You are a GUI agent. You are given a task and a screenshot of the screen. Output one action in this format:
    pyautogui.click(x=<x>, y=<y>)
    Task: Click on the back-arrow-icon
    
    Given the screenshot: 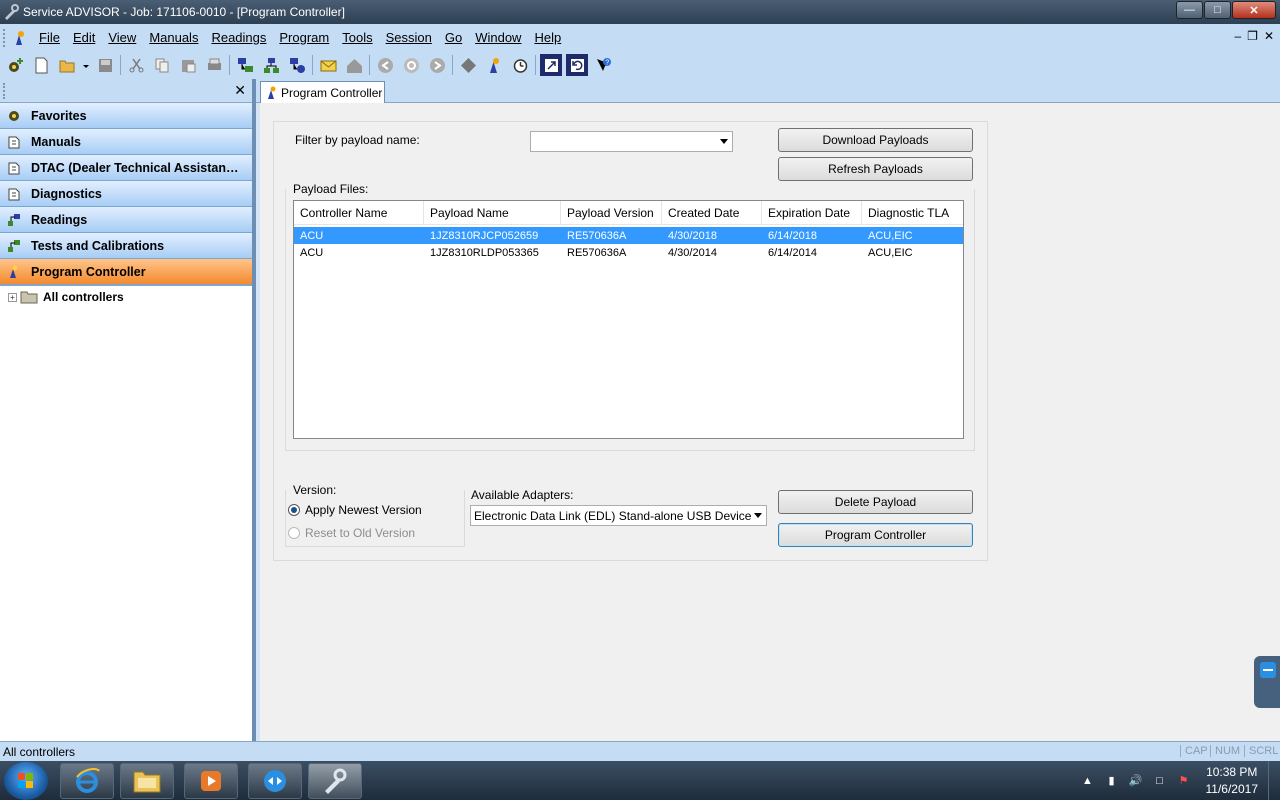 What is the action you would take?
    pyautogui.click(x=385, y=65)
    